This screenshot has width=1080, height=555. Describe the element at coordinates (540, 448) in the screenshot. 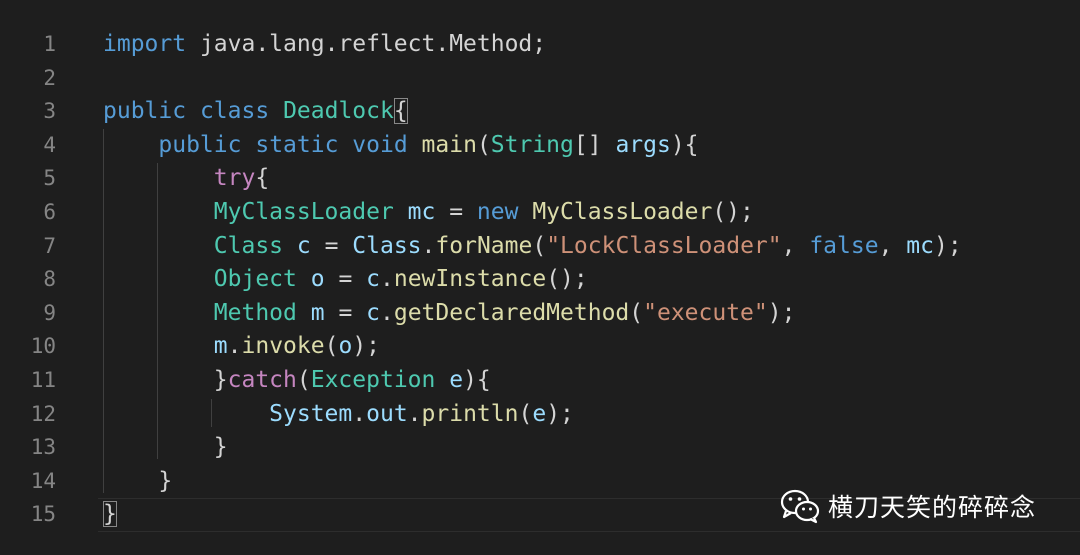

I see `code-line: 13 }` at that location.